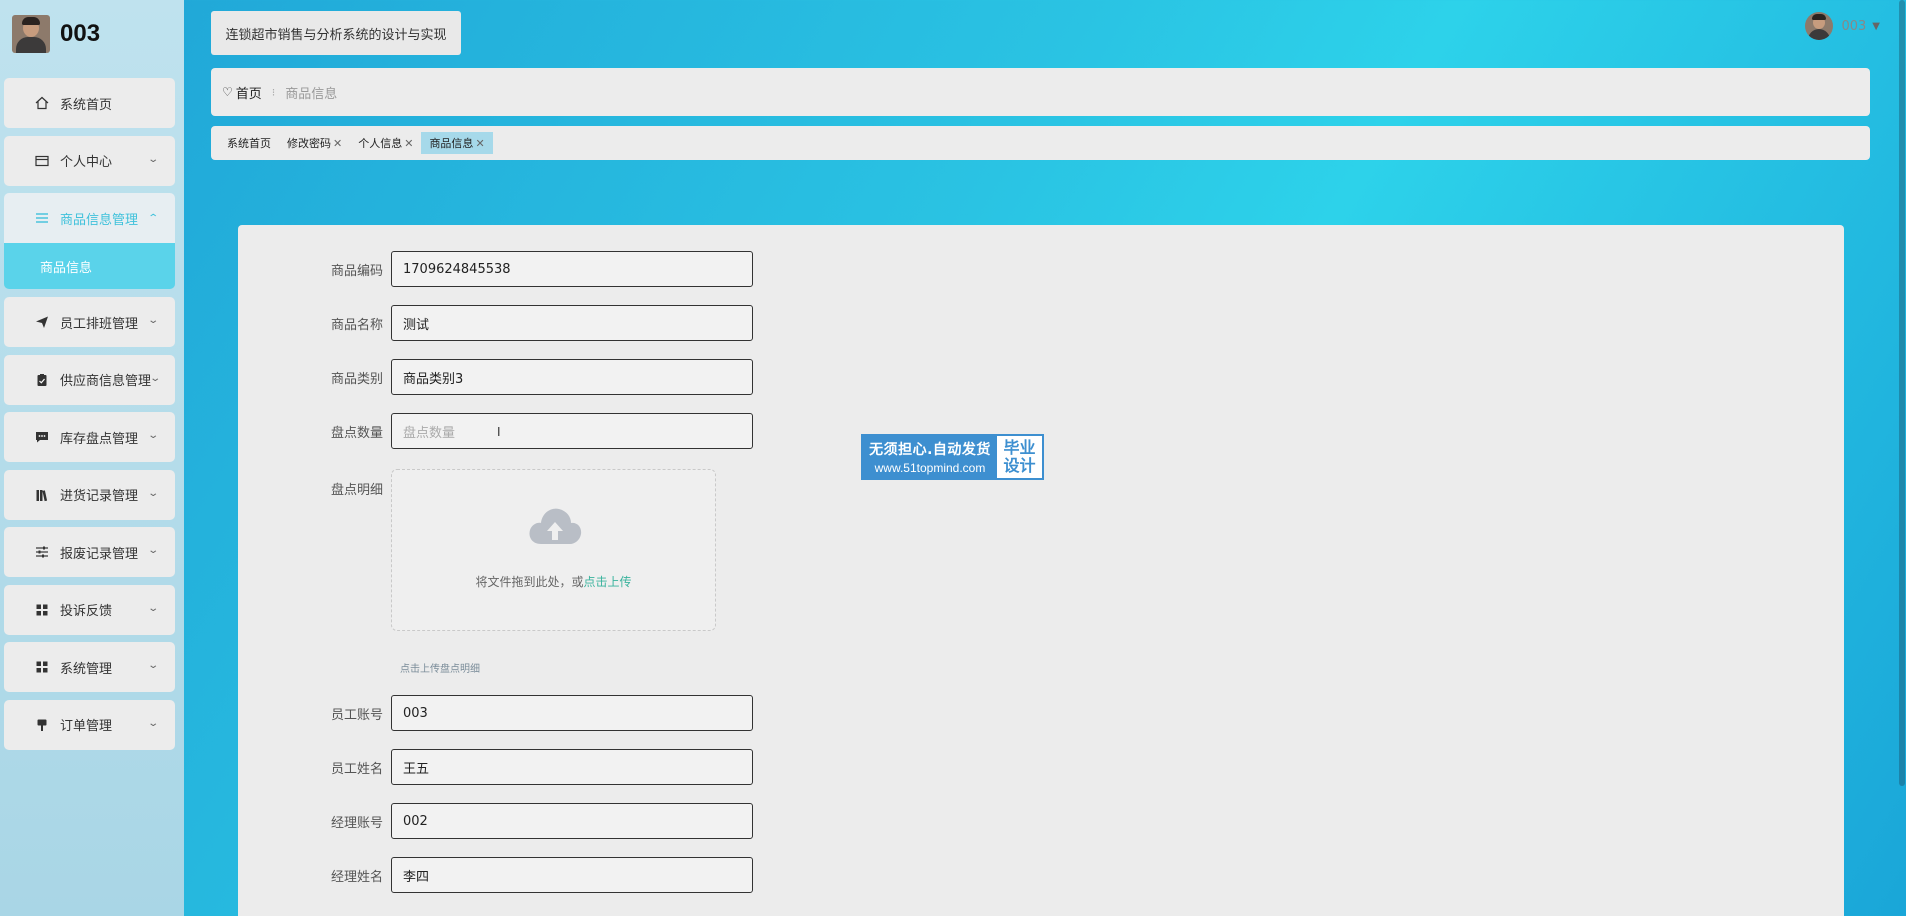  What do you see at coordinates (99, 439) in the screenshot?
I see `sidebar-item-label: 库存盘点管理` at bounding box center [99, 439].